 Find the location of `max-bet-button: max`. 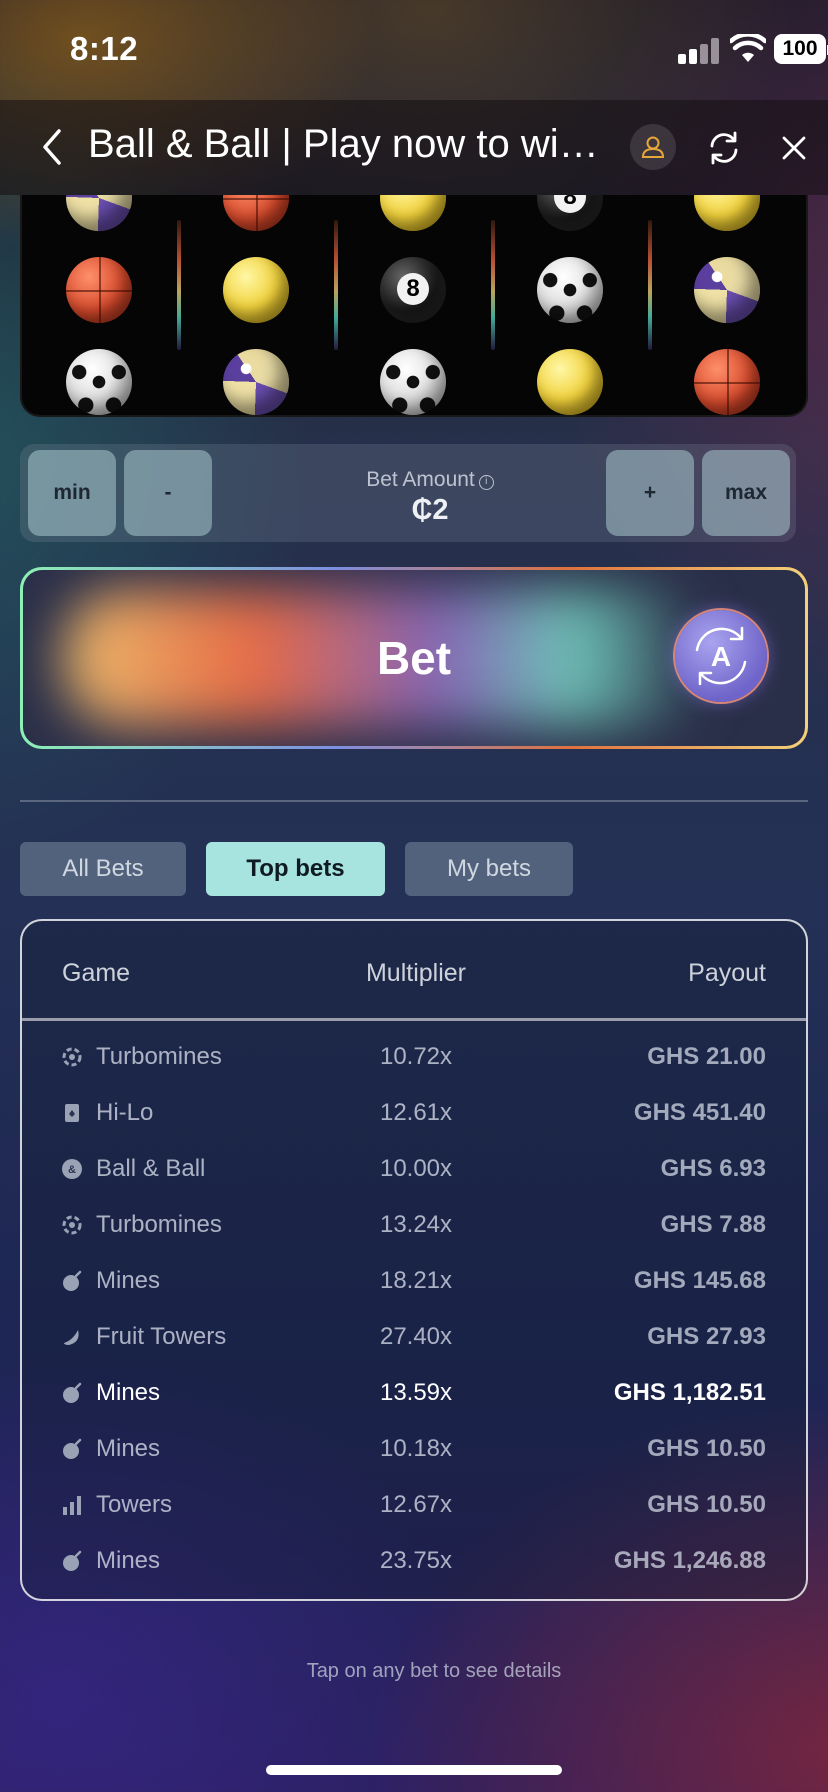

max-bet-button: max is located at coordinates (746, 493).